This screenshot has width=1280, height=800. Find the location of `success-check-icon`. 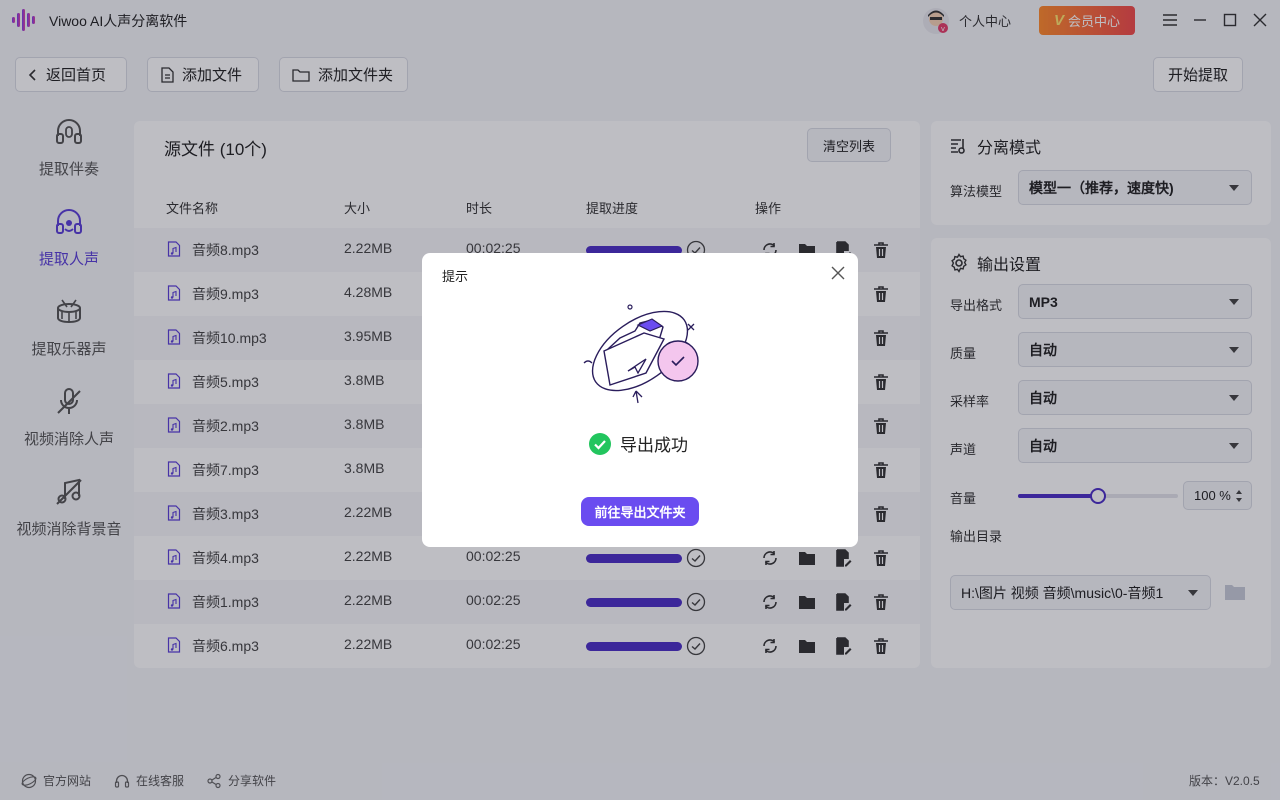

success-check-icon is located at coordinates (600, 443).